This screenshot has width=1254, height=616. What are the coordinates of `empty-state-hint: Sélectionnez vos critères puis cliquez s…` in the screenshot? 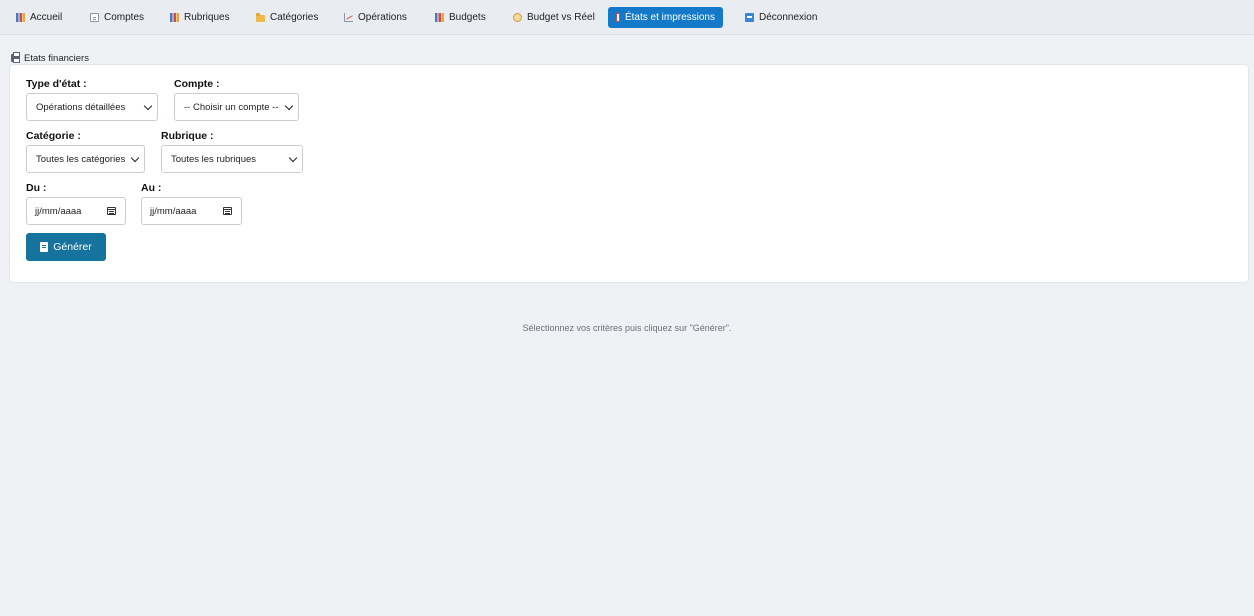 It's located at (627, 328).